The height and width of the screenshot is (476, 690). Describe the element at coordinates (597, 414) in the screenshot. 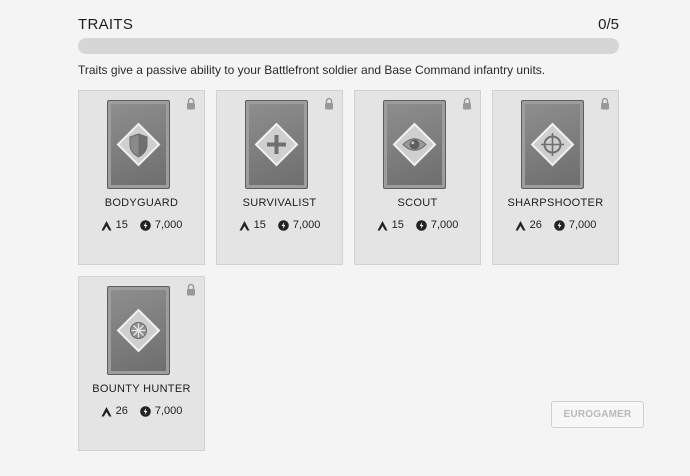

I see `eurogamer-watermark: EUROGAMER` at that location.